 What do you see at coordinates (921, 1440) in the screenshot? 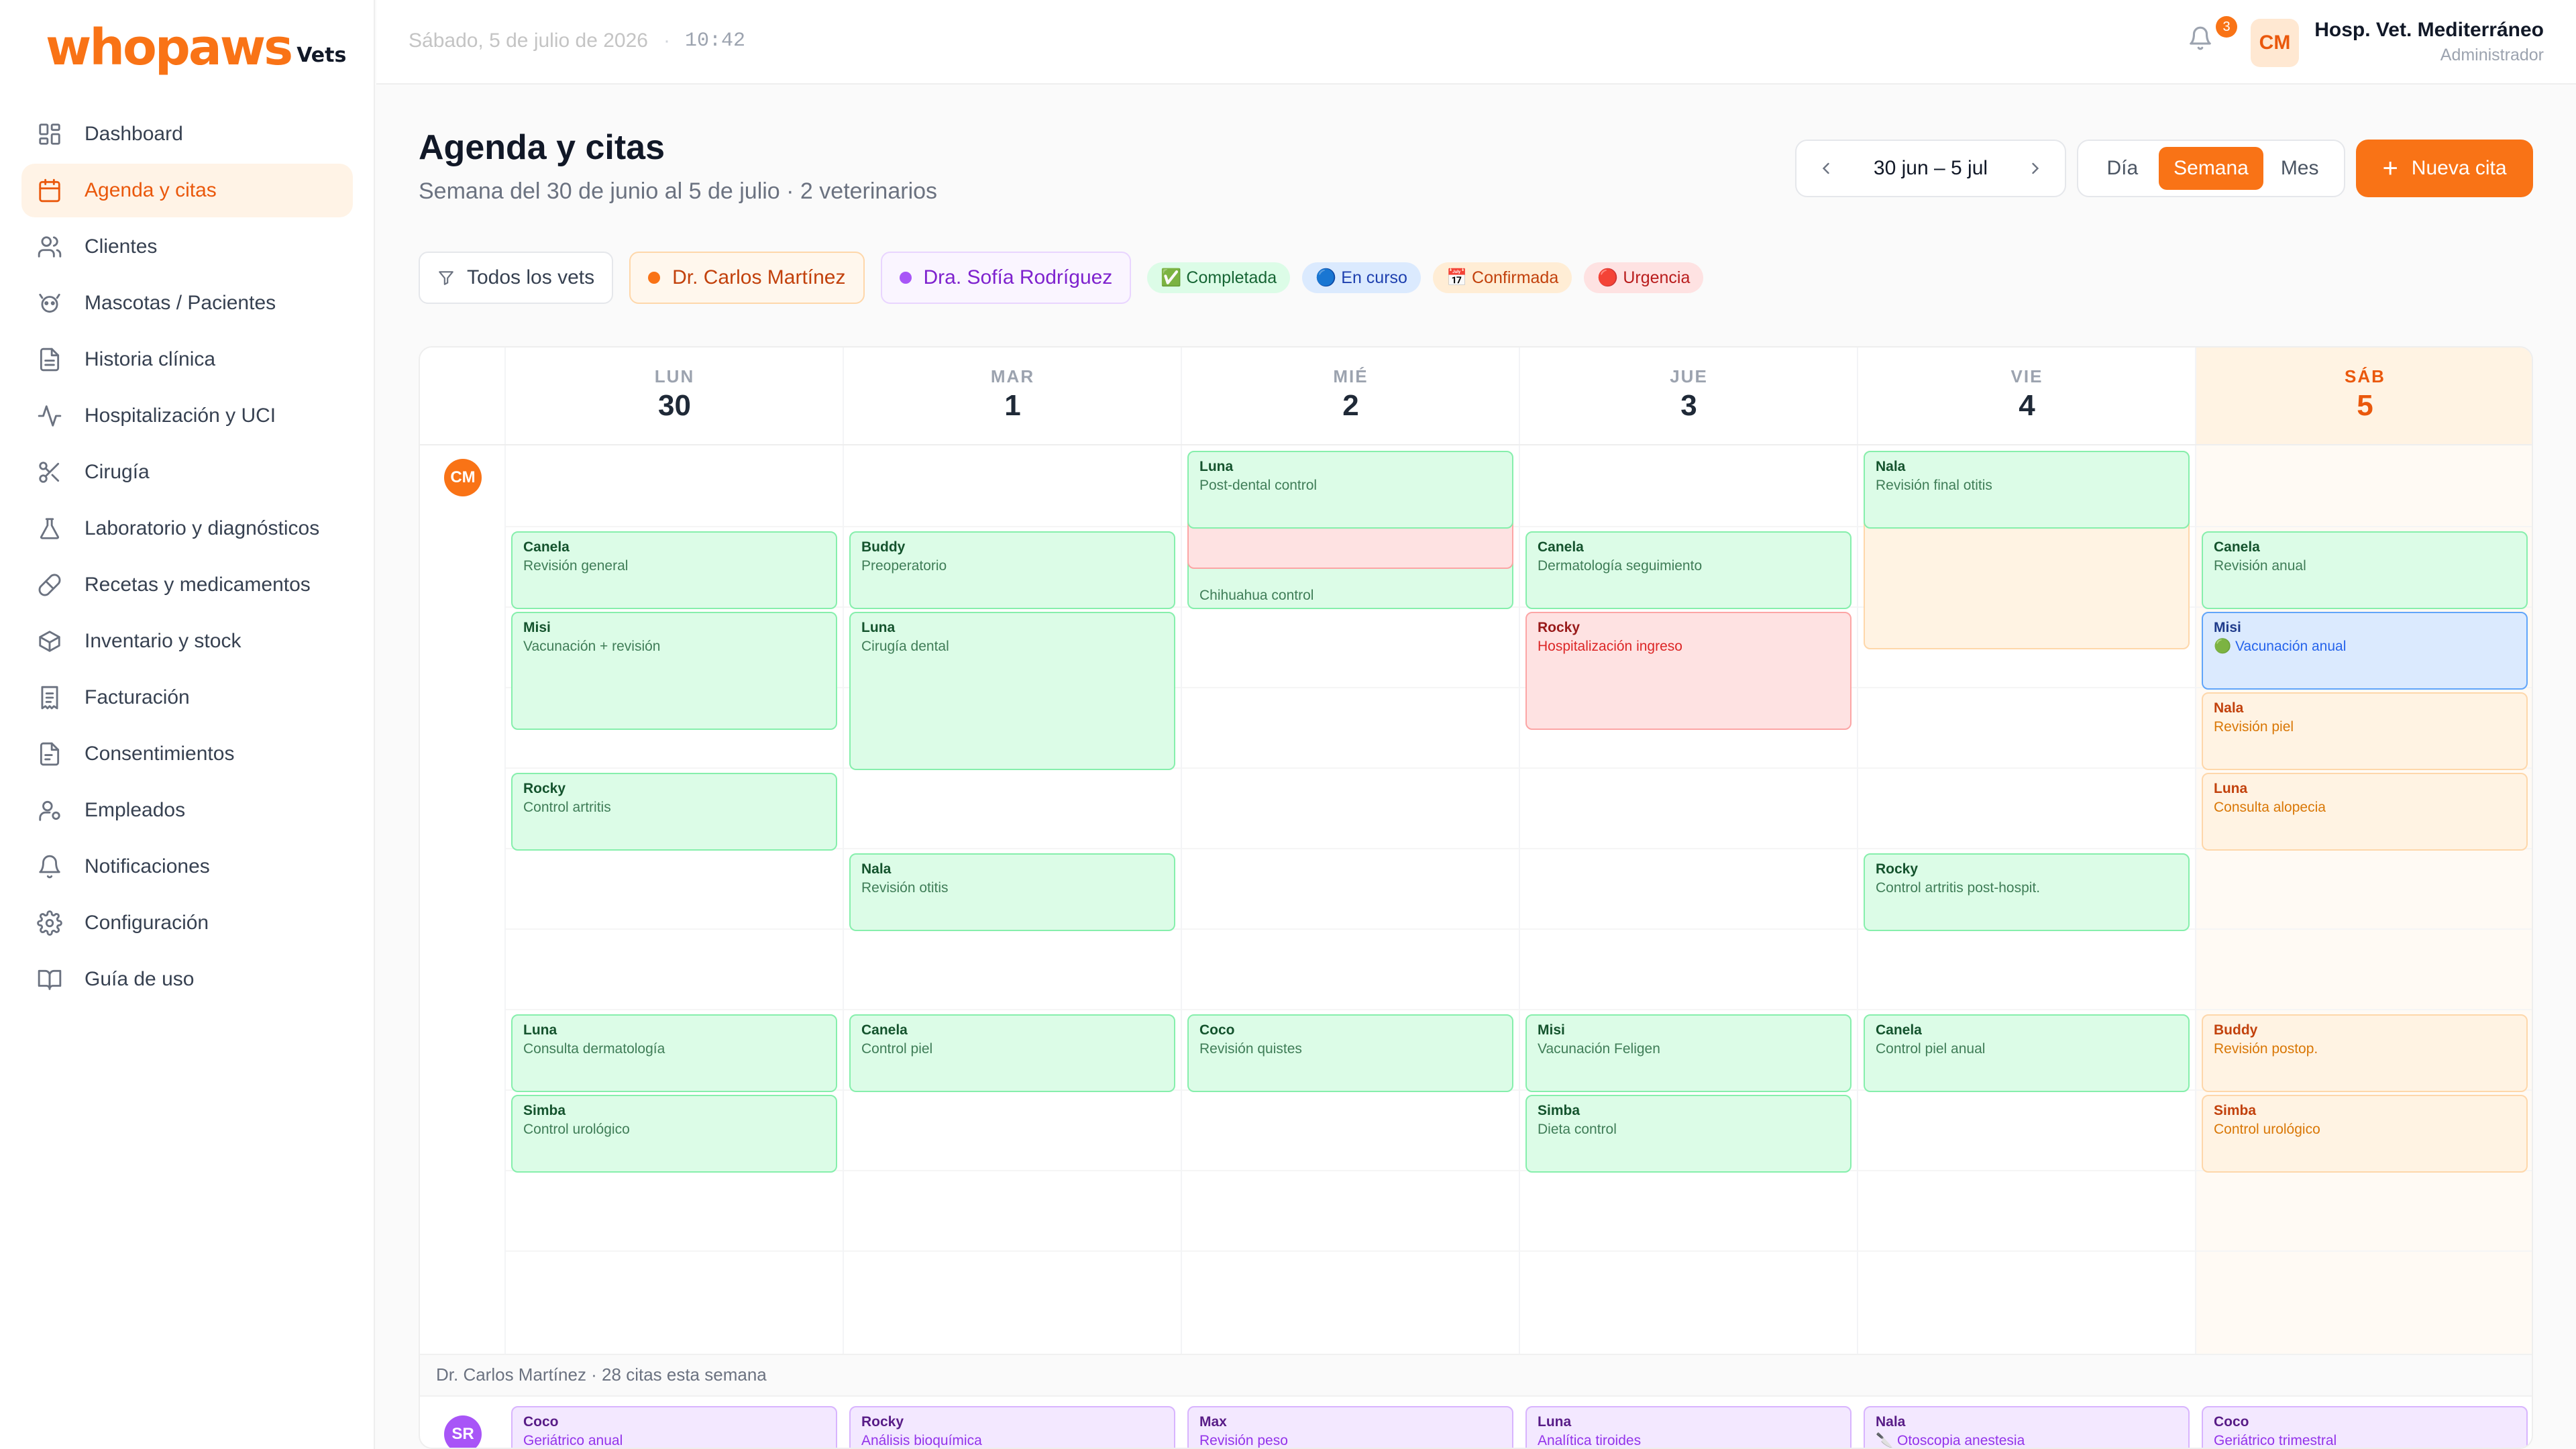
I see `appointment-reason: Análisis bioquímica` at bounding box center [921, 1440].